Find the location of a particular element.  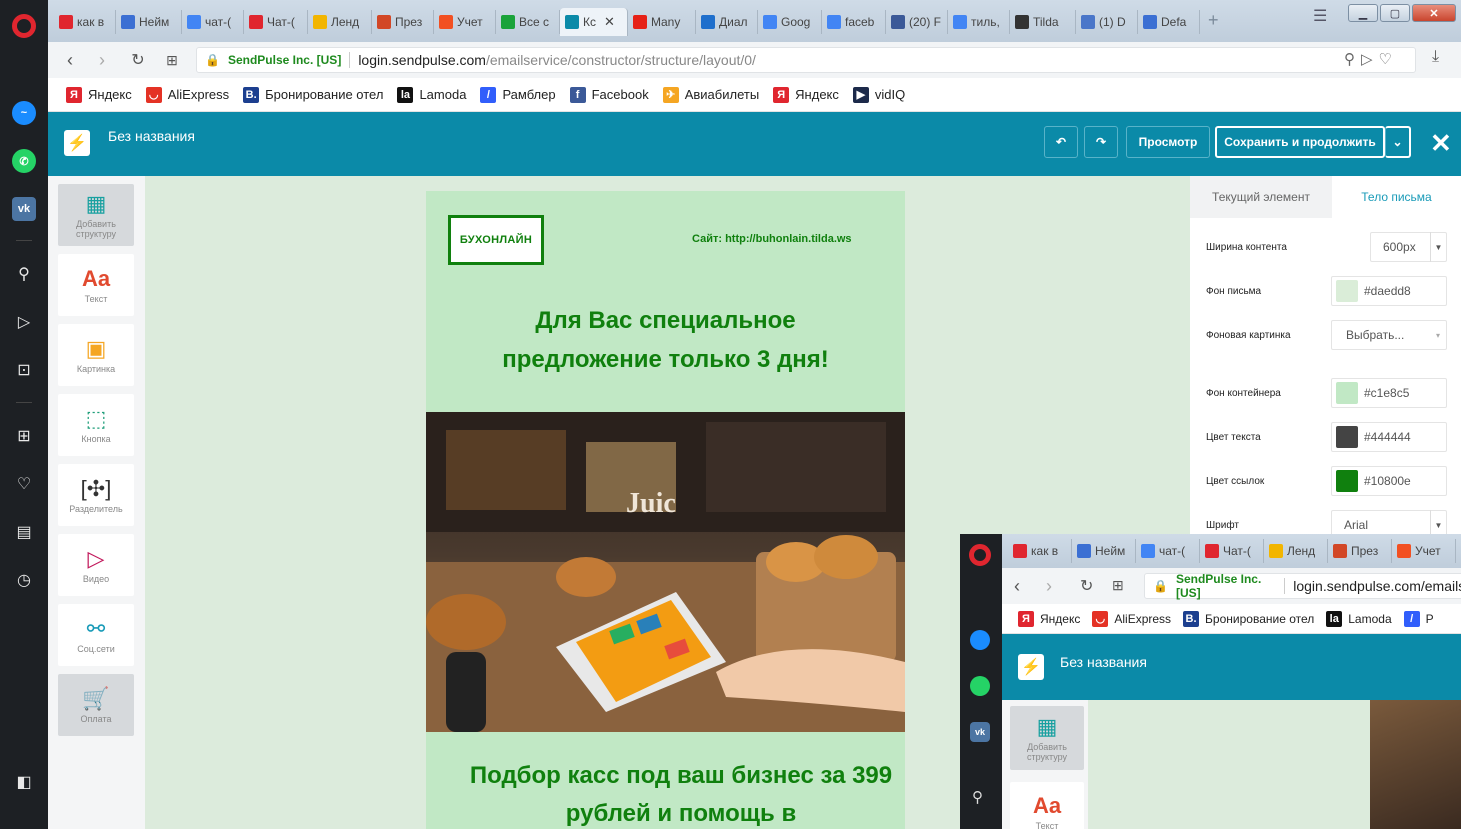

undo-button: ↶ is located at coordinates (1061, 142).